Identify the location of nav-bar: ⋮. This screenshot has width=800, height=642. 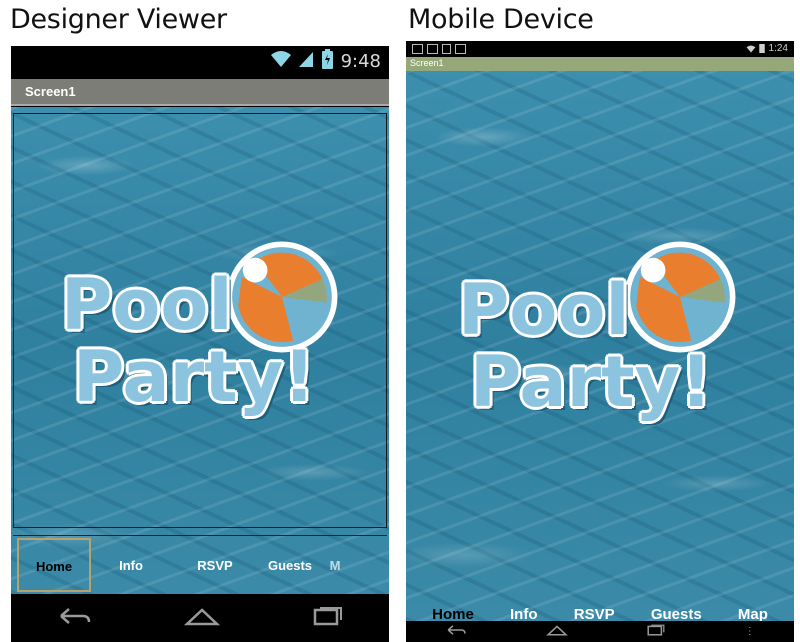
(600, 631).